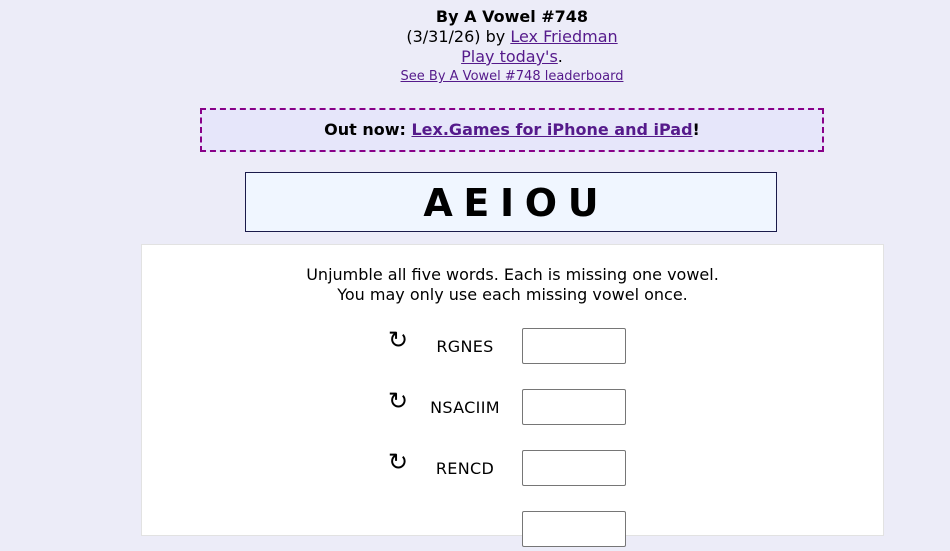 Image resolution: width=950 pixels, height=551 pixels. I want to click on play-today-line: Play today's., so click(475, 57).